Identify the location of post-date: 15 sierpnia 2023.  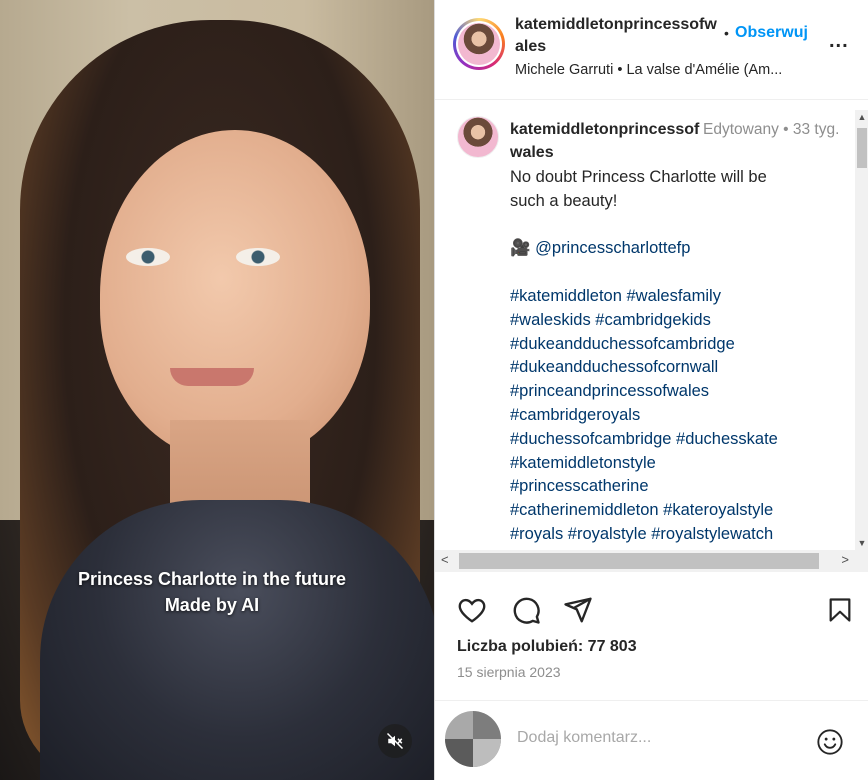
(509, 672).